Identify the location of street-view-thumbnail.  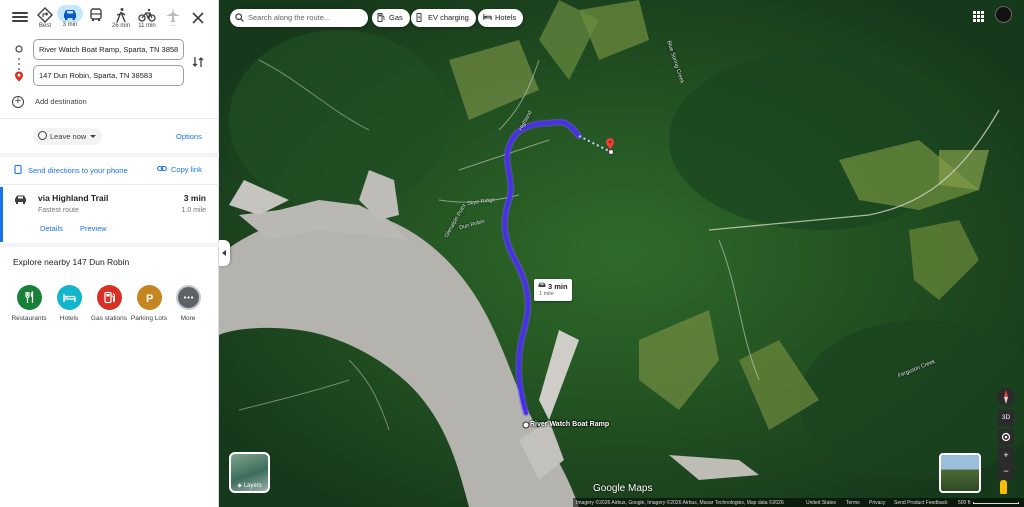
(960, 473).